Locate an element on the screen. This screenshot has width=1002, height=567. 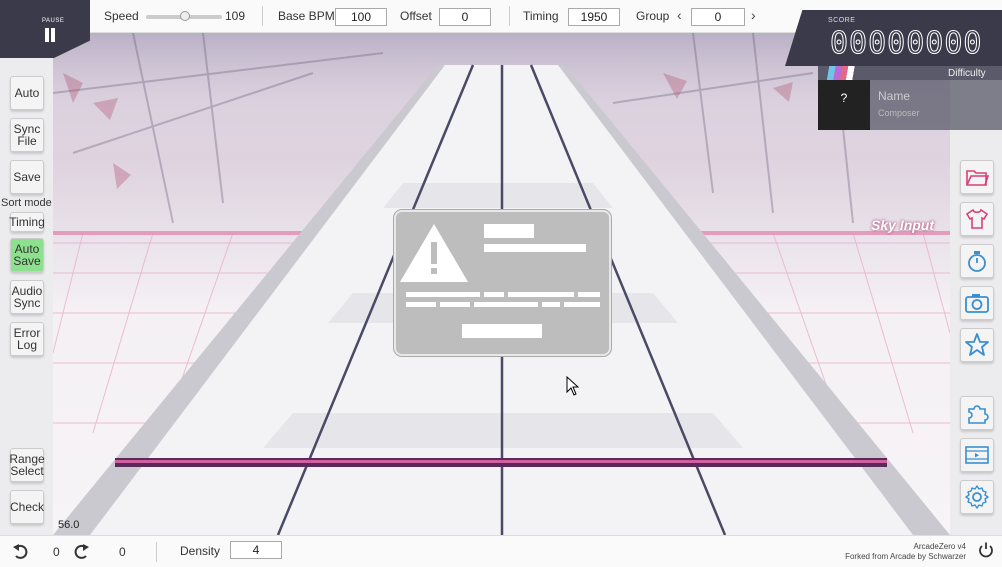
dialog-subtitle-placeholder is located at coordinates (535, 248).